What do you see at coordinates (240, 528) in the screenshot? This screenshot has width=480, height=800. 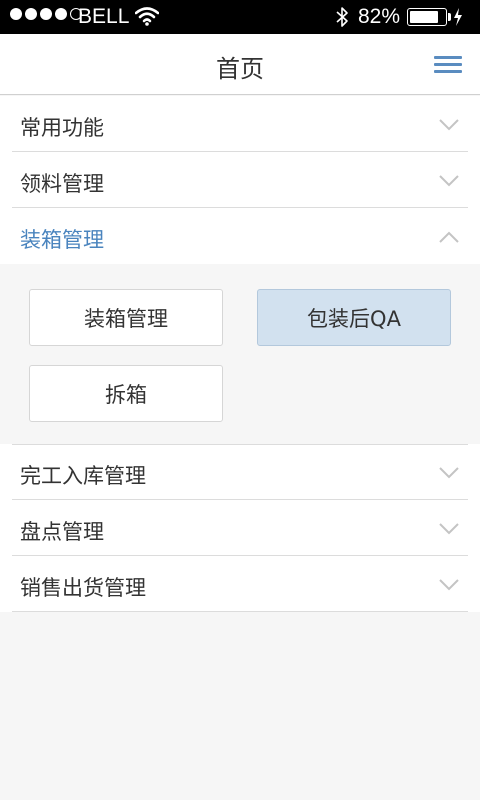 I see `section-inventory-count: 盘点管理` at bounding box center [240, 528].